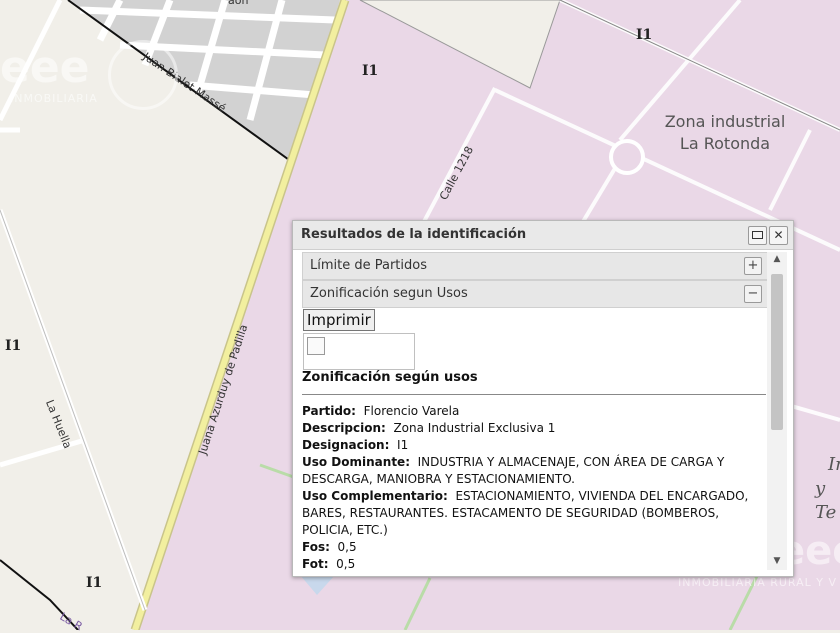 This screenshot has width=840, height=633. I want to click on edge-label: In y Te, so click(827, 489).